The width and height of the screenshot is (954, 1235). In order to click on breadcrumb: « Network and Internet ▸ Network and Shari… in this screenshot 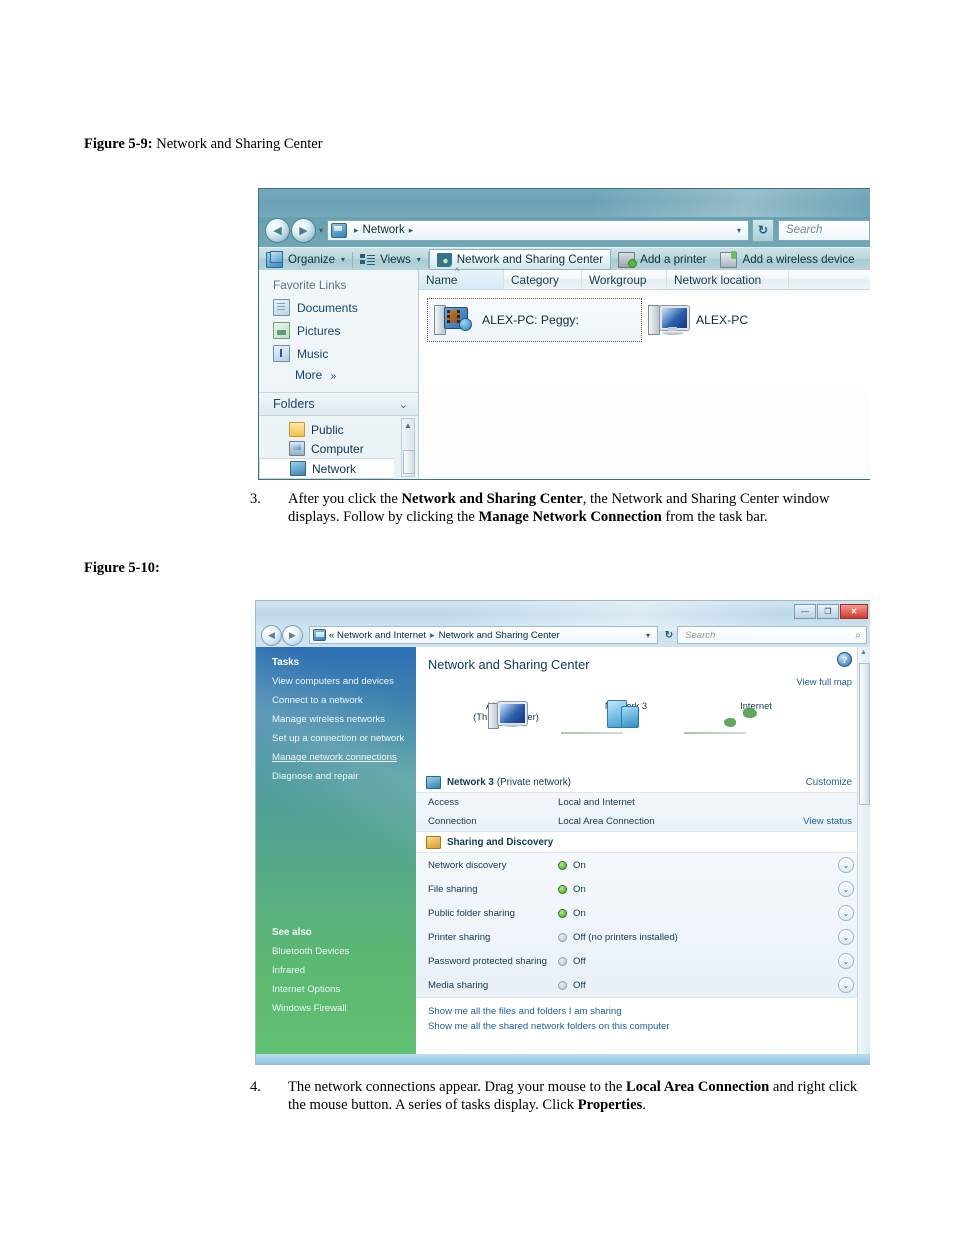, I will do `click(444, 635)`.